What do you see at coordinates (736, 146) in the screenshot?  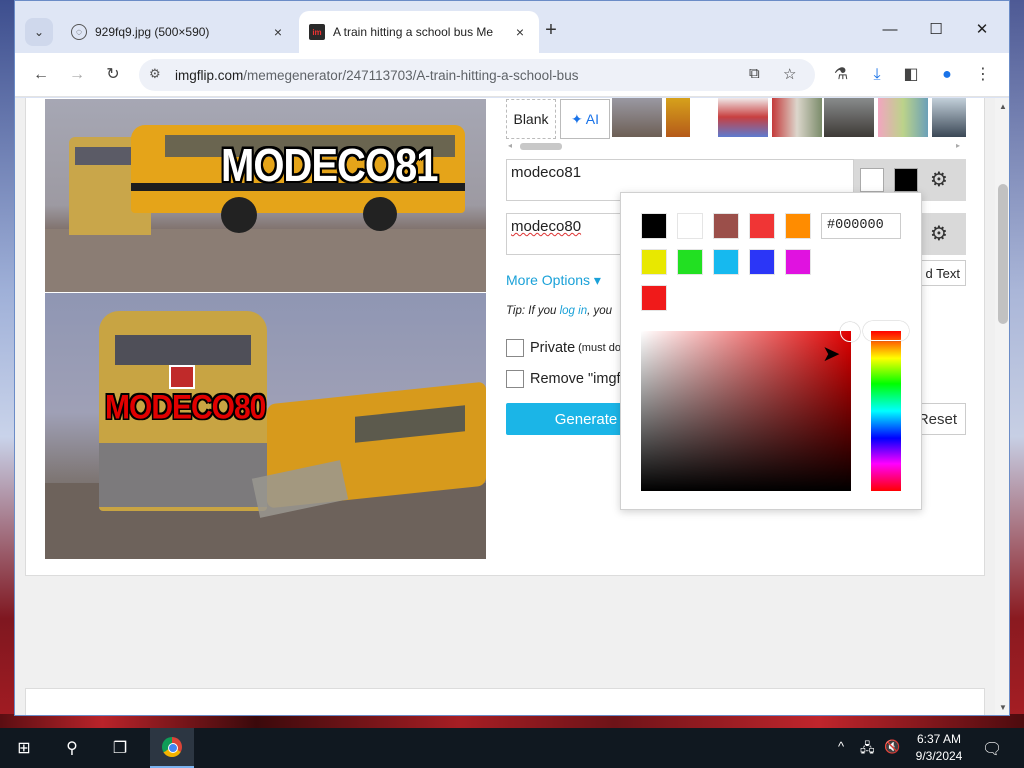 I see `template-strip-scrollbar: ◂ ▸` at bounding box center [736, 146].